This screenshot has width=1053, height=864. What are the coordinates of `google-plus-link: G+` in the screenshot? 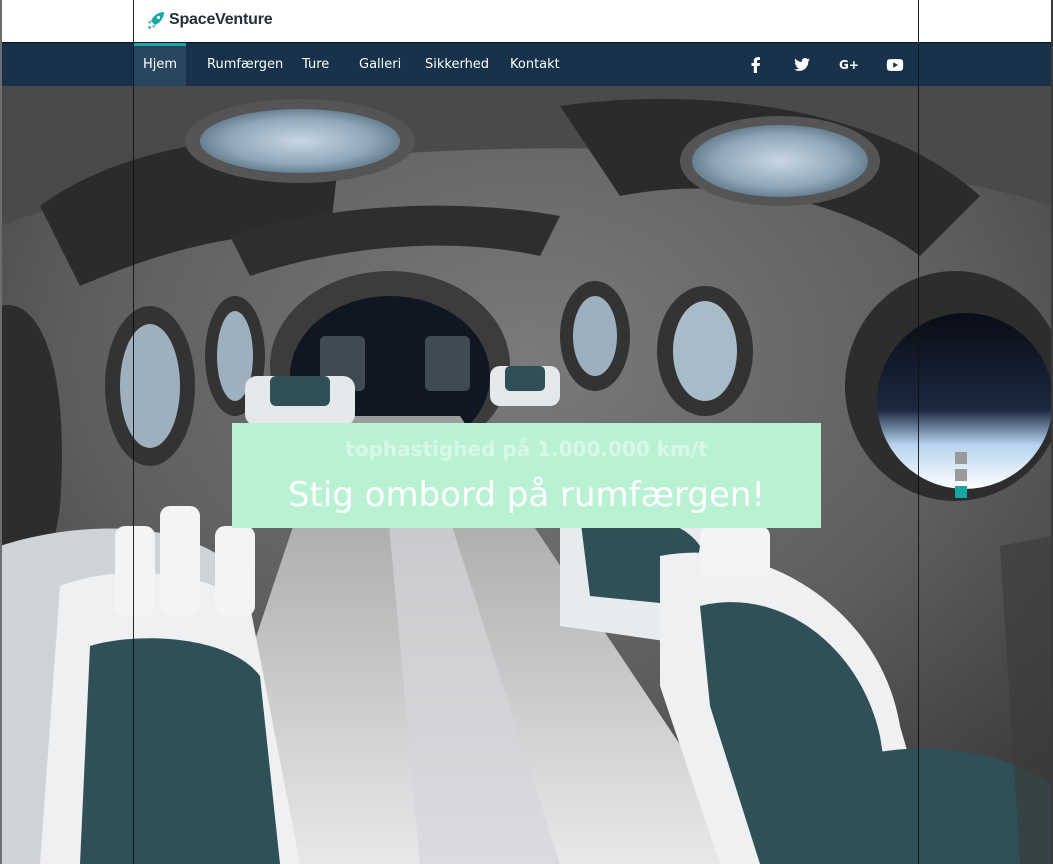 It's located at (849, 64).